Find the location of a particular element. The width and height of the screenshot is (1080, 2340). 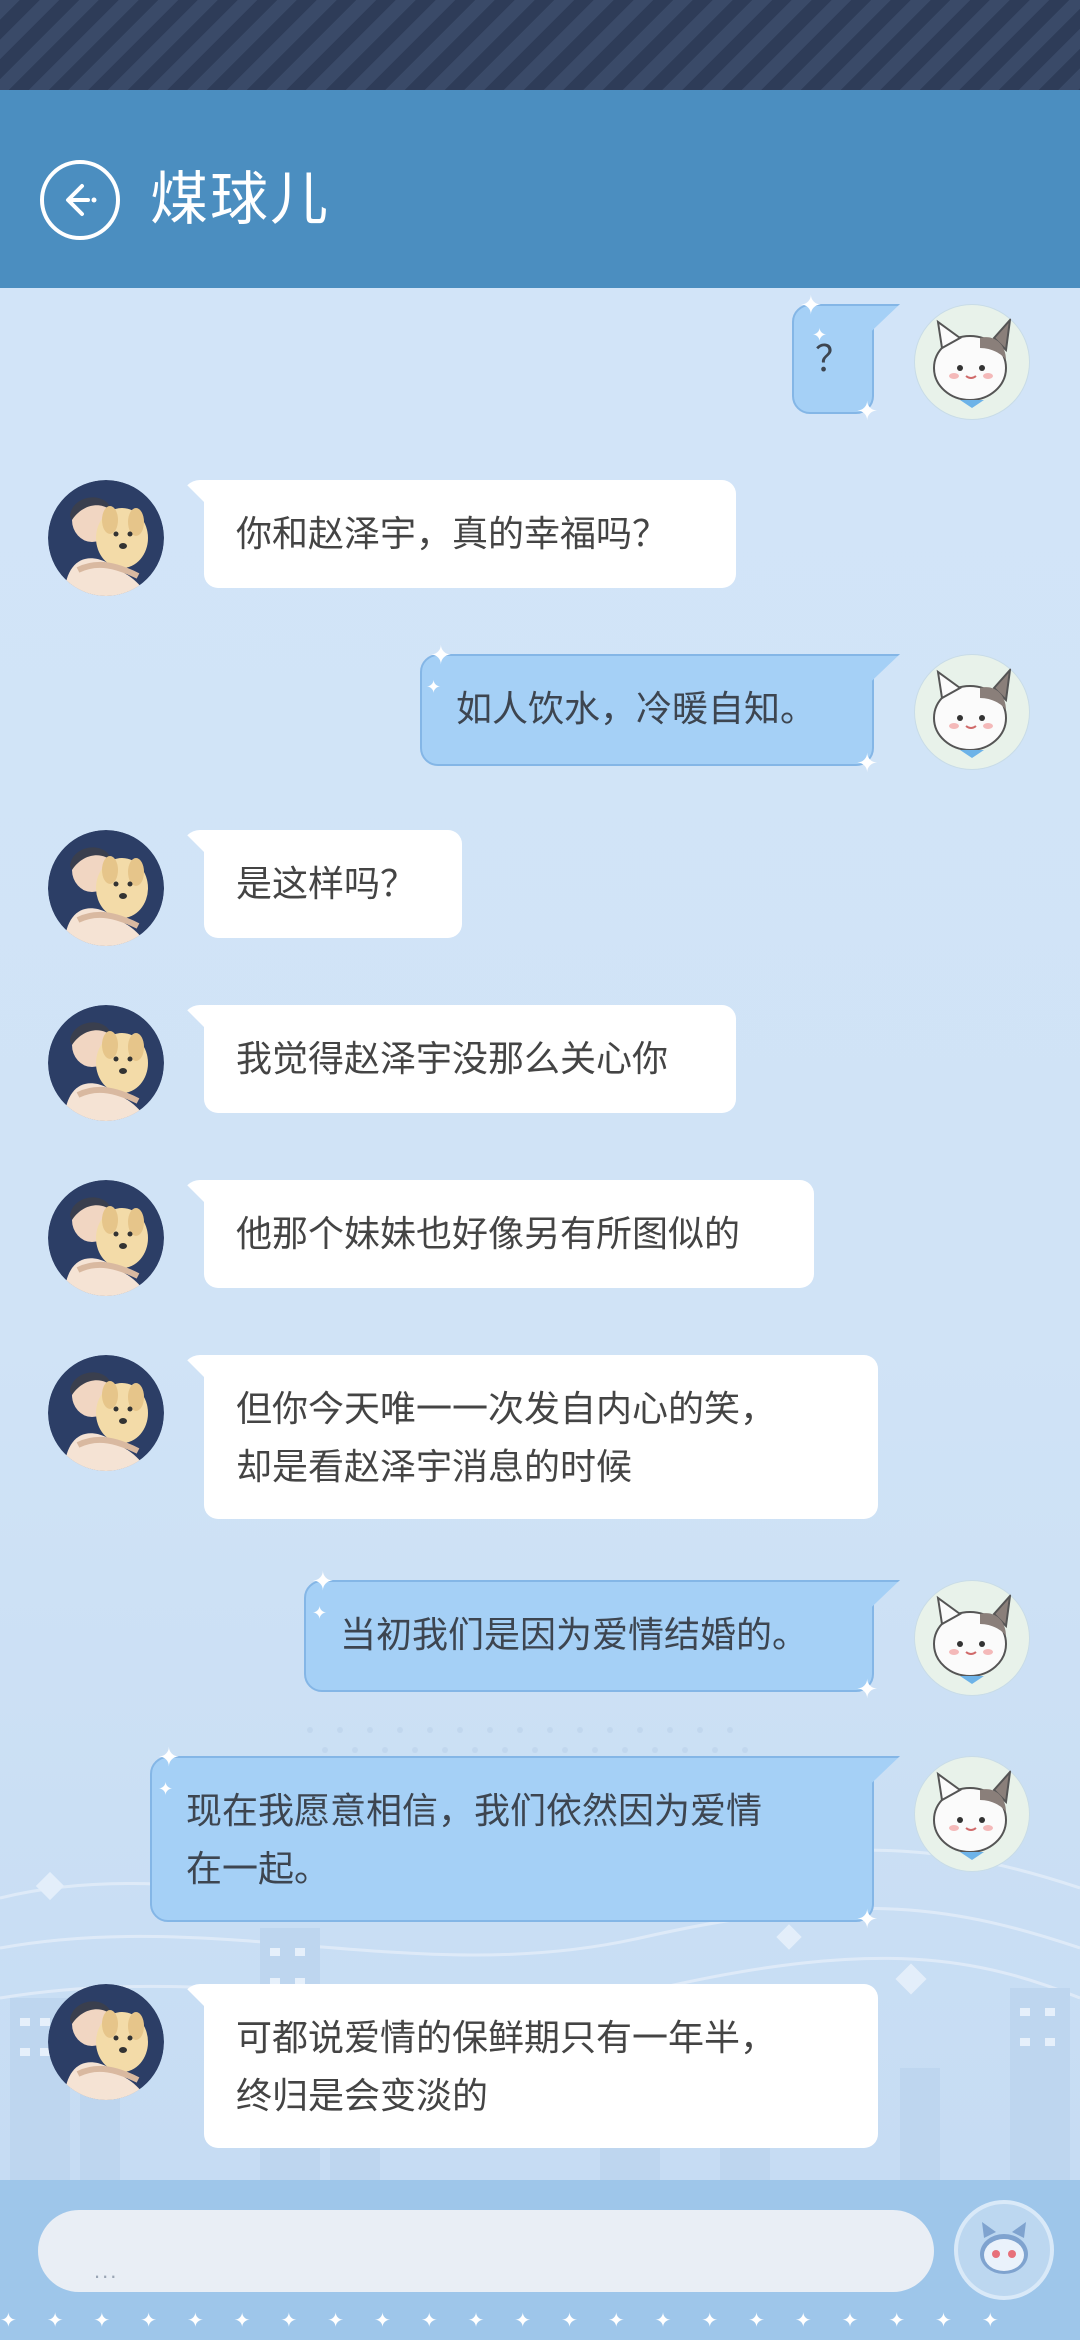

back-button is located at coordinates (80, 200).